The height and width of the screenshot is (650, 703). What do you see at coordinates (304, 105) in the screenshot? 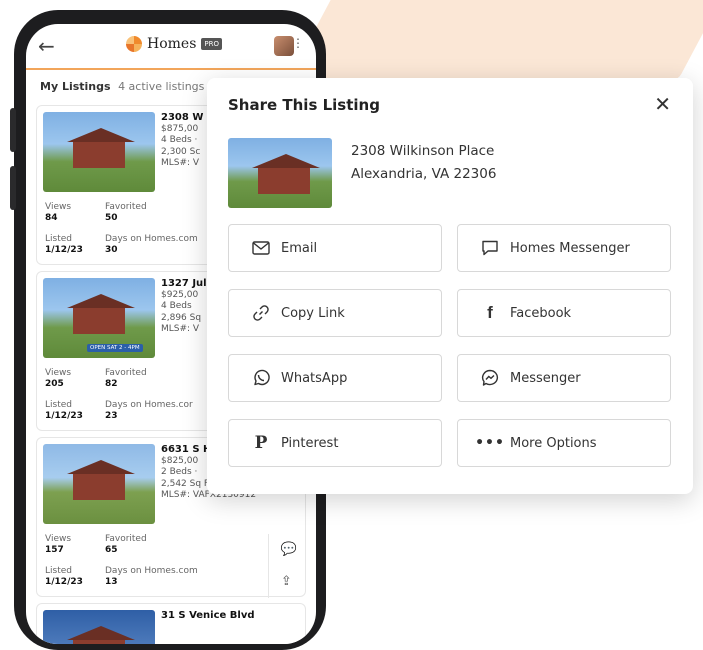
I see `modal-title: Share This Listing` at bounding box center [304, 105].